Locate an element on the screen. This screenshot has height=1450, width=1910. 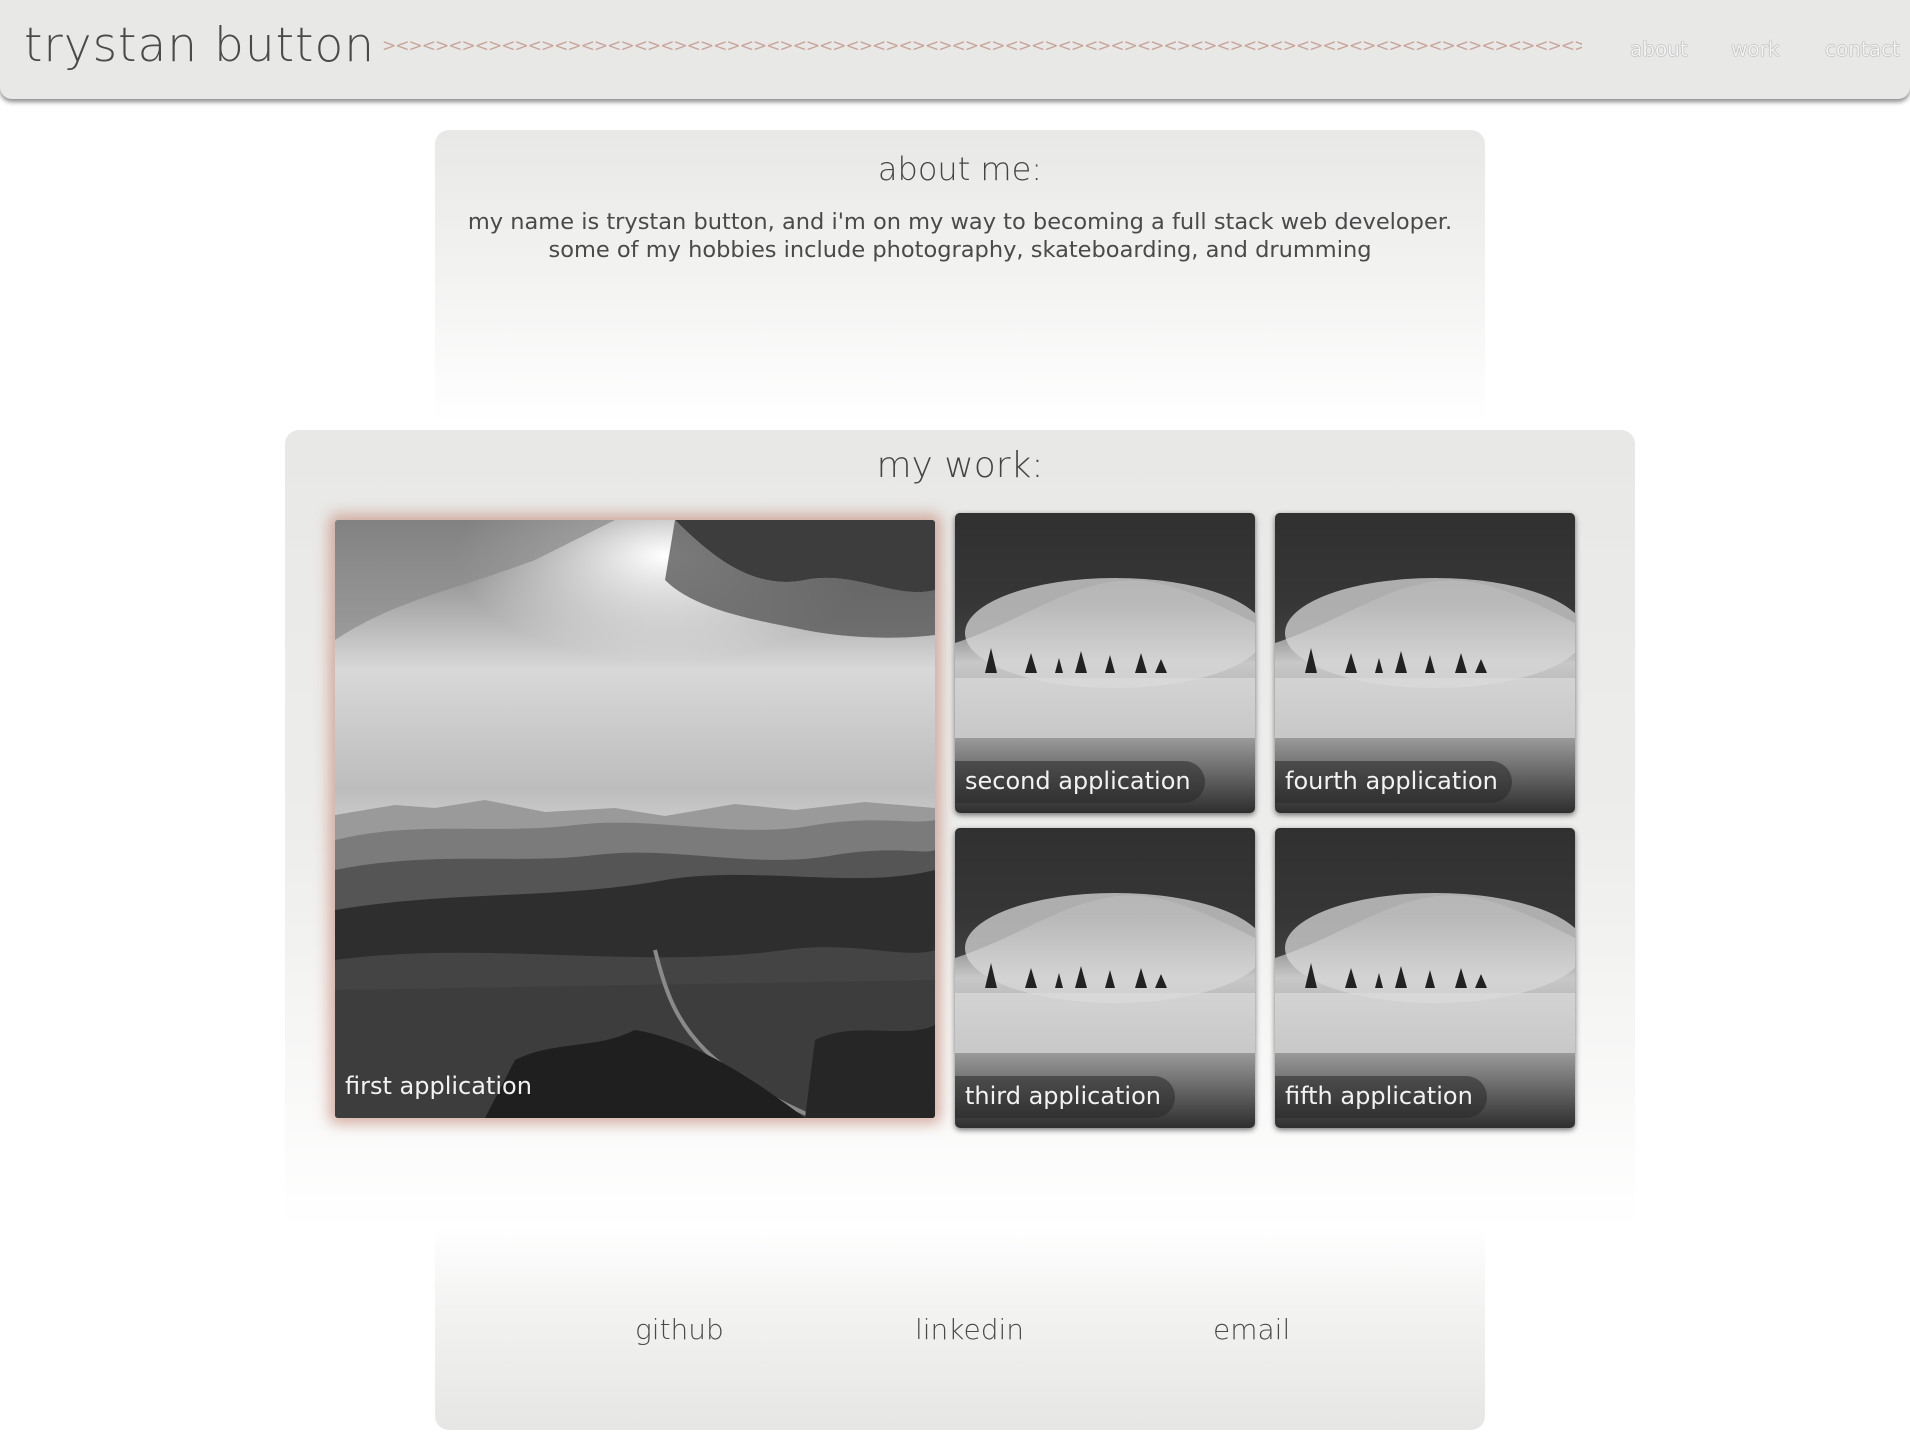
nav-link-about: about is located at coordinates (1659, 49).